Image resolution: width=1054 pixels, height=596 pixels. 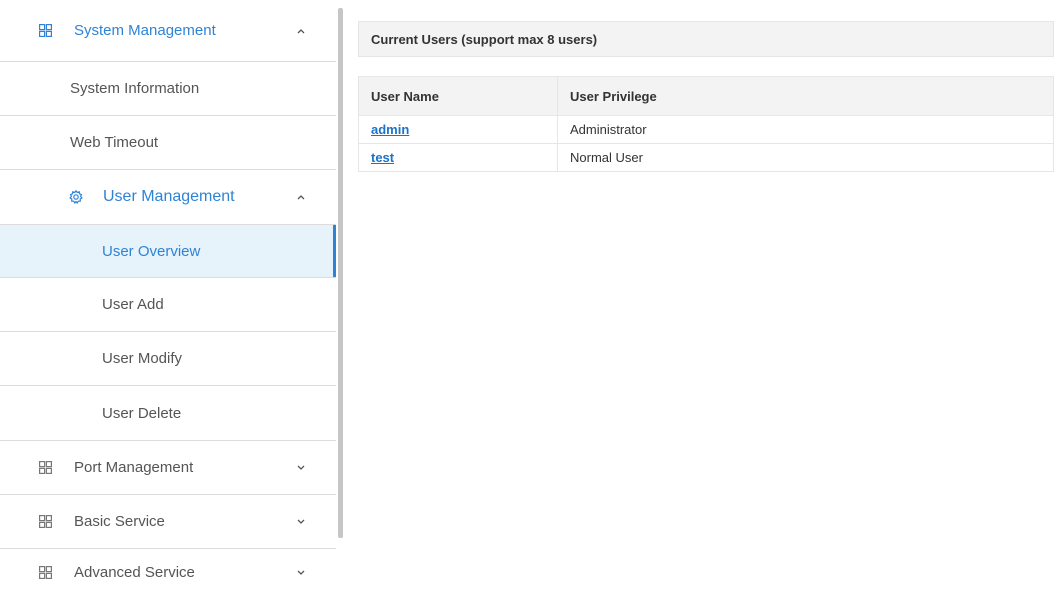 I want to click on sidebar-item-label: User Overview, so click(x=151, y=251).